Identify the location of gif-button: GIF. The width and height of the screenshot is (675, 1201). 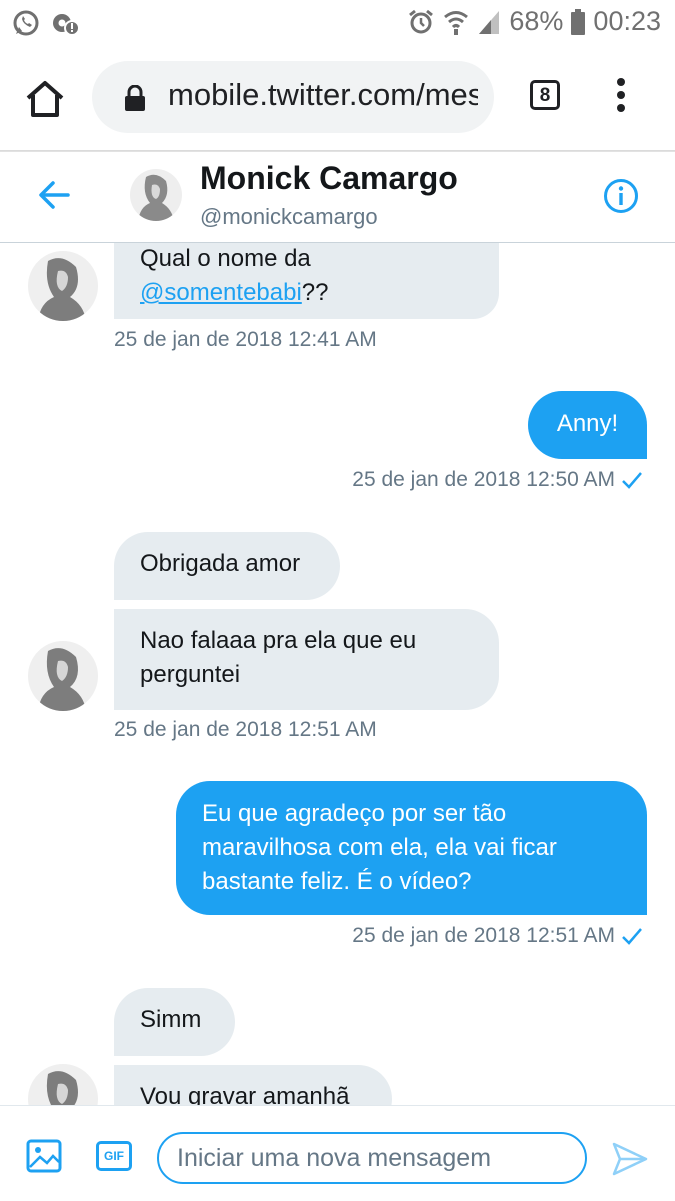
(114, 1156).